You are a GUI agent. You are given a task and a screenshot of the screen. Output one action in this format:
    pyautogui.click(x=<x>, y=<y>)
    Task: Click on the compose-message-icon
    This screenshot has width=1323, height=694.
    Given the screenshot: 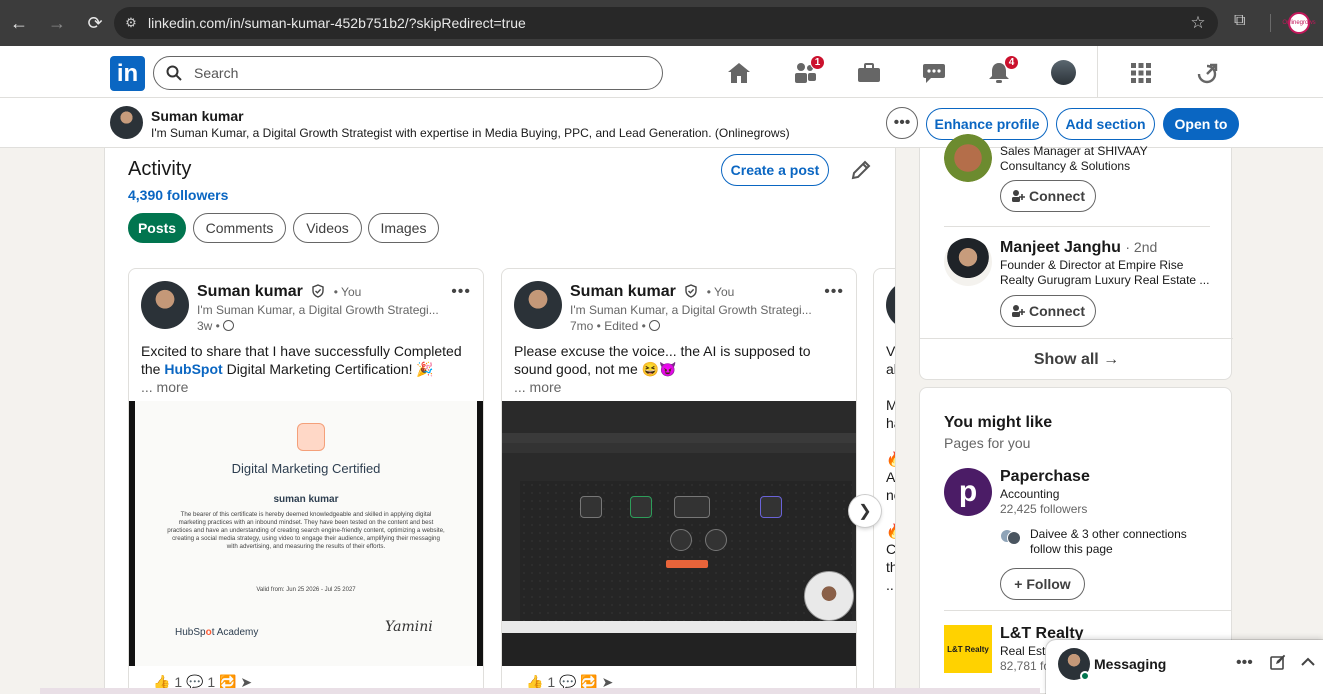 What is the action you would take?
    pyautogui.click(x=1278, y=664)
    